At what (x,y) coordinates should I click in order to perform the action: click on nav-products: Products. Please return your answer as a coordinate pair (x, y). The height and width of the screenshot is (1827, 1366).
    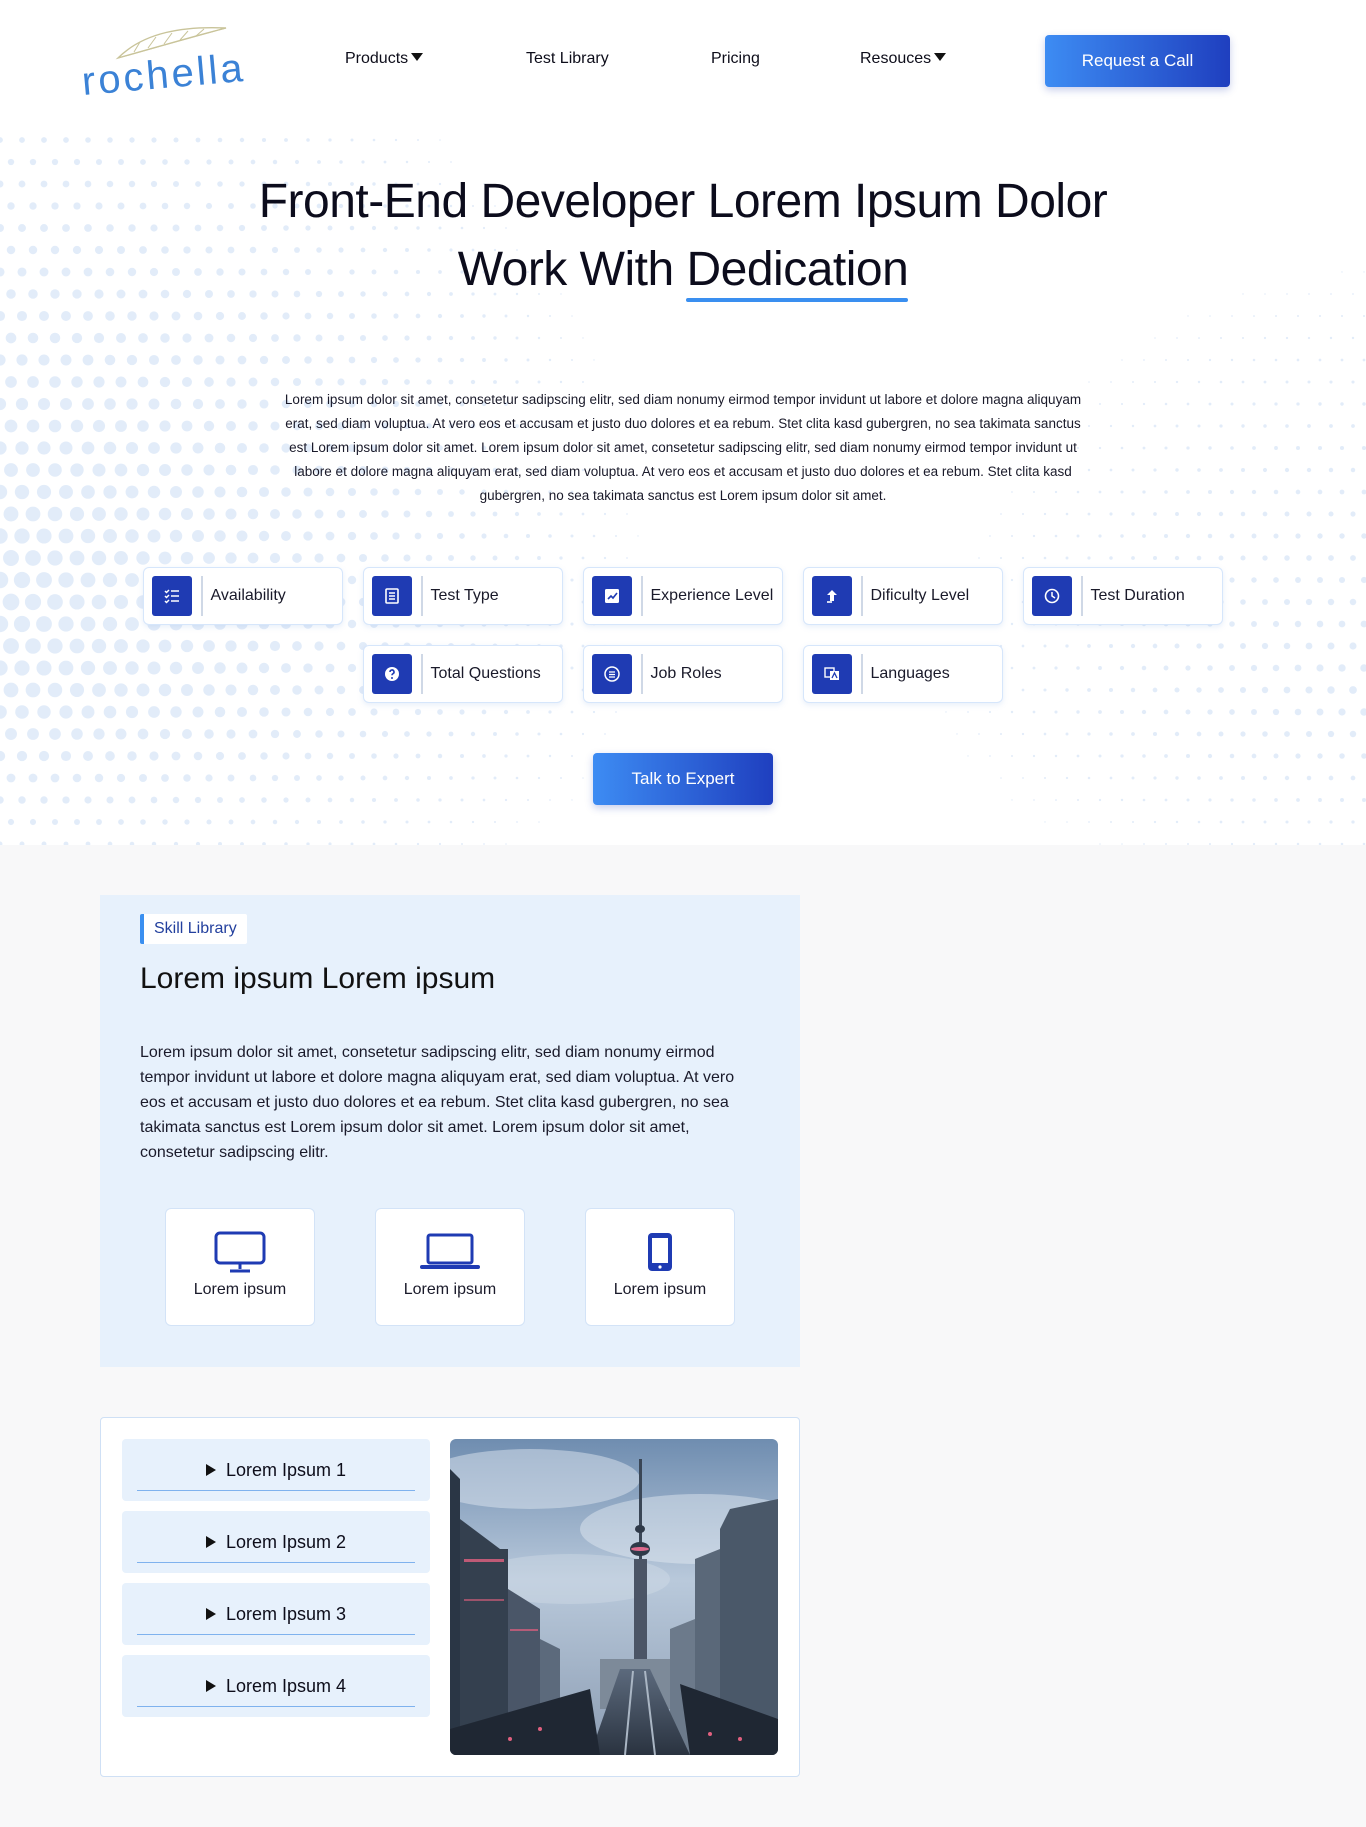
    Looking at the image, I should click on (384, 59).